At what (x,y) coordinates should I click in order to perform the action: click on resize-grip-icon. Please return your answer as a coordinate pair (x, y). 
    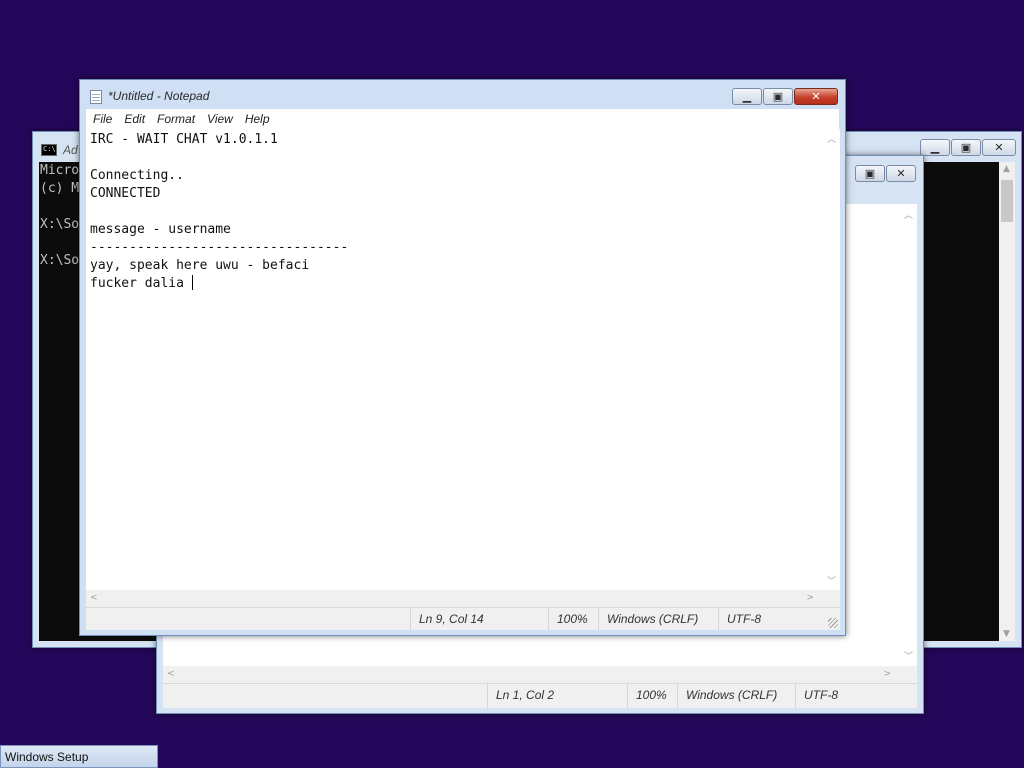
    Looking at the image, I should click on (833, 623).